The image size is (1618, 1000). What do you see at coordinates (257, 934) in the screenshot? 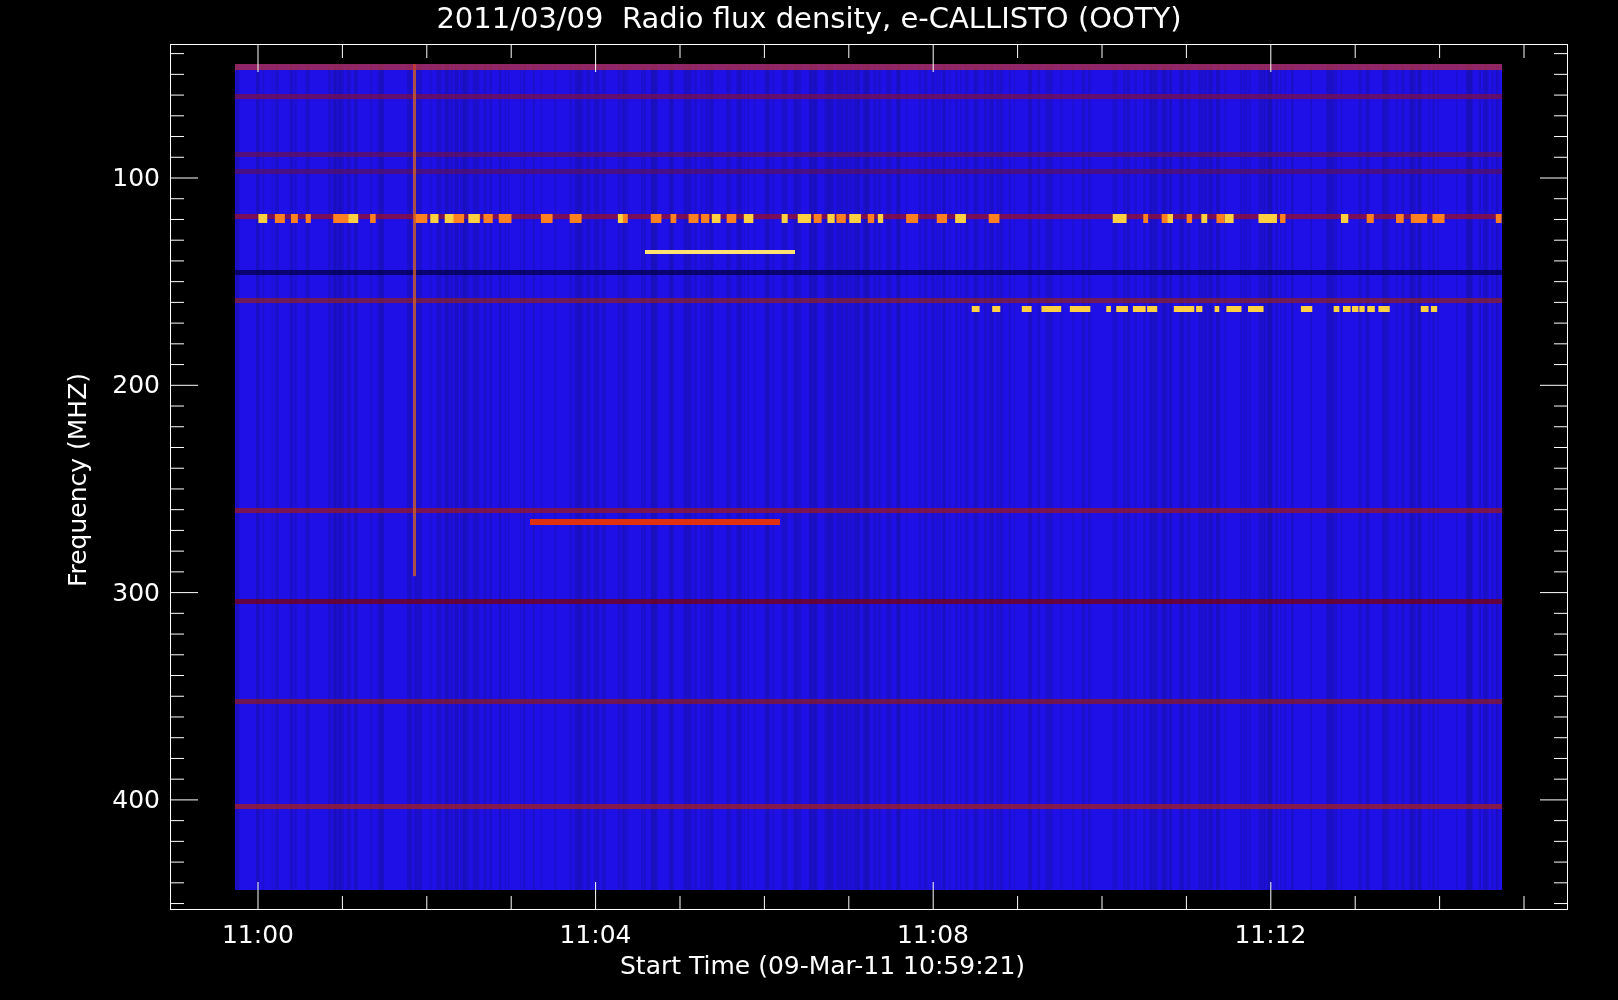
I see `x-tick-label: 11:00` at bounding box center [257, 934].